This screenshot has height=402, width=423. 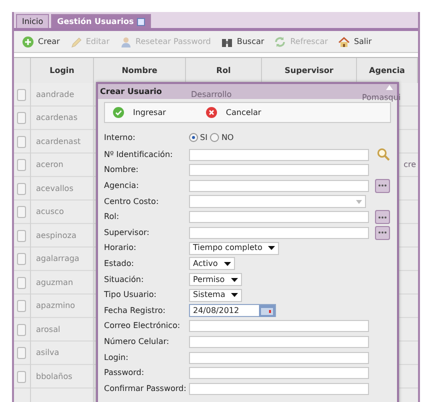 I want to click on field-label: Nº Identificación:, so click(x=139, y=154).